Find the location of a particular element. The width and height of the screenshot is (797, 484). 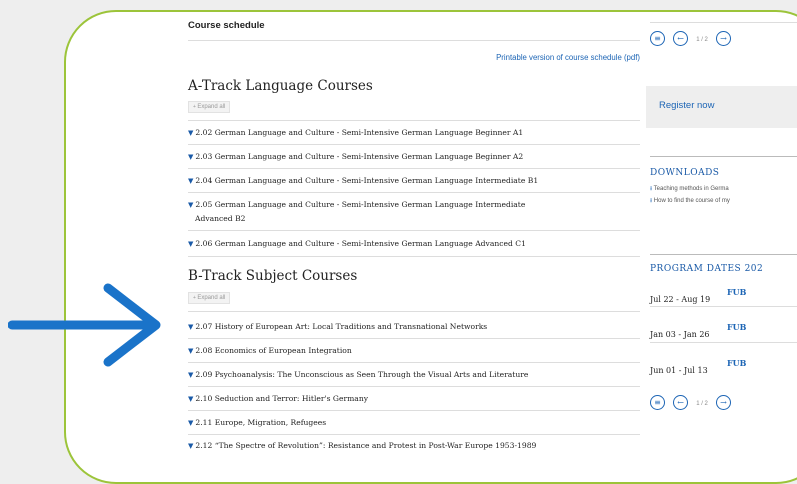

date-row: Jan 03 - Jan 26 FUB is located at coordinates (723, 331).